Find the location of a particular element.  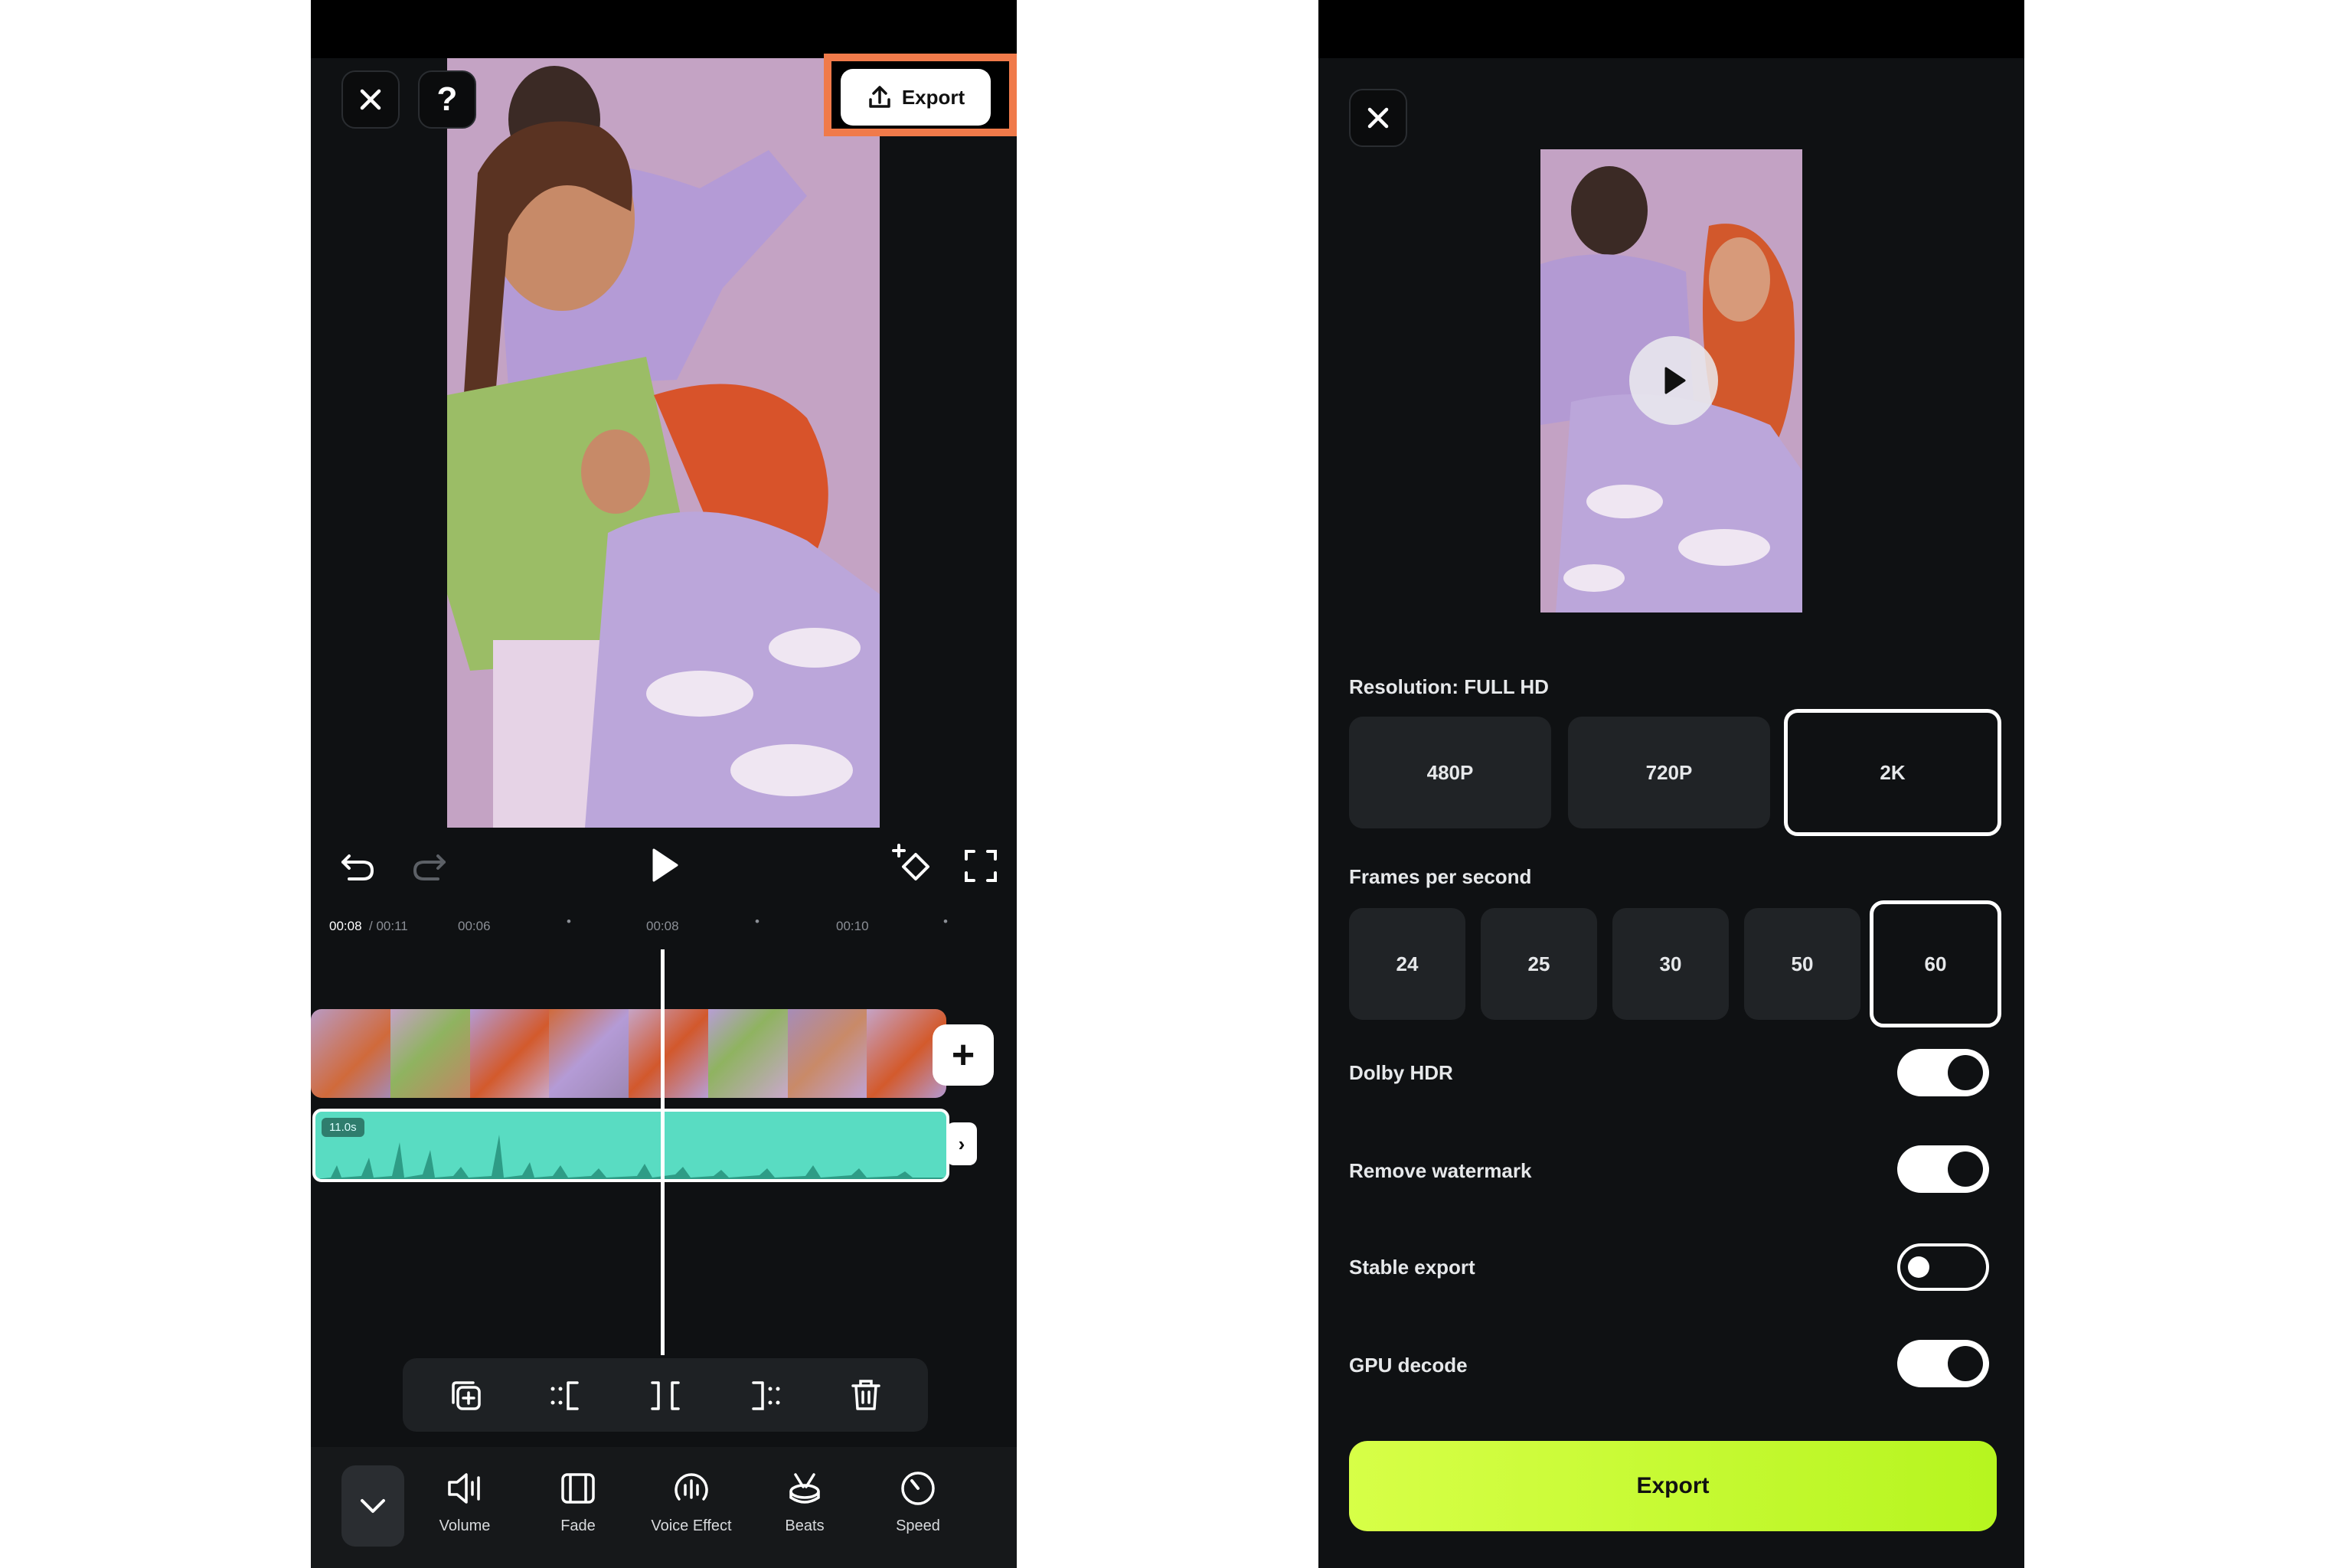

fps-option-24: 24 is located at coordinates (1407, 964).